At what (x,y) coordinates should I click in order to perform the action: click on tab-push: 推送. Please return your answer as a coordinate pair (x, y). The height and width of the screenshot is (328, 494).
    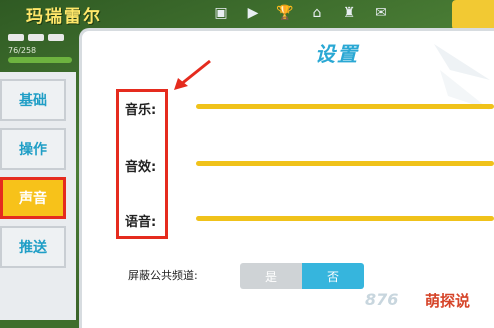
    Looking at the image, I should click on (33, 247).